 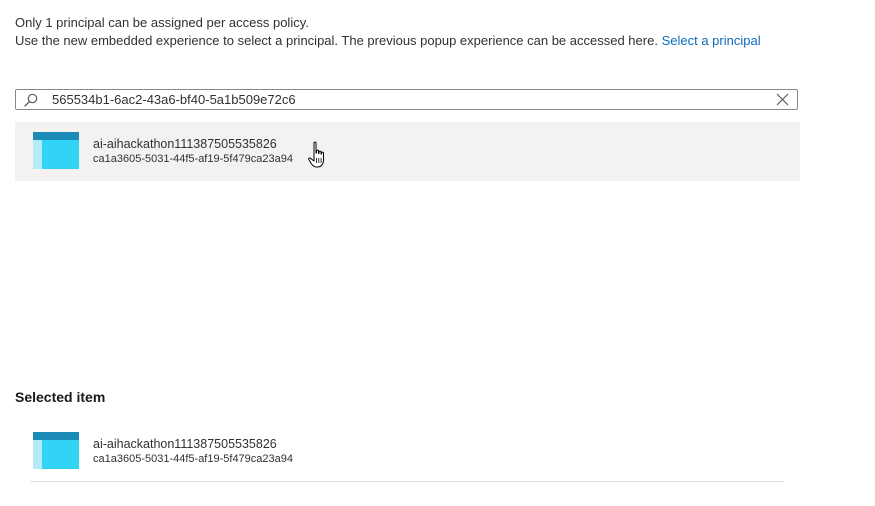 What do you see at coordinates (402, 99) in the screenshot?
I see `search-input` at bounding box center [402, 99].